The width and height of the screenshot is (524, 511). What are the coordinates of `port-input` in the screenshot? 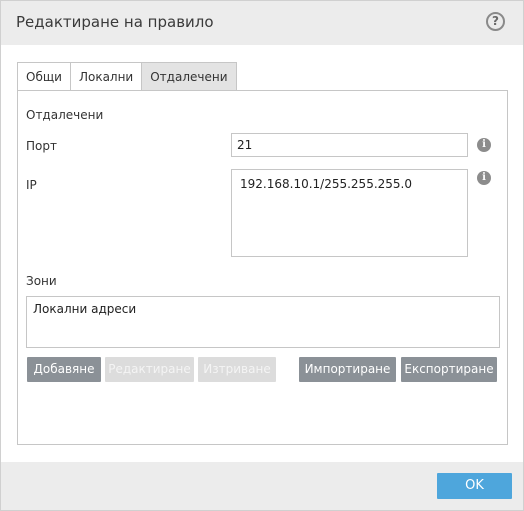 It's located at (349, 145).